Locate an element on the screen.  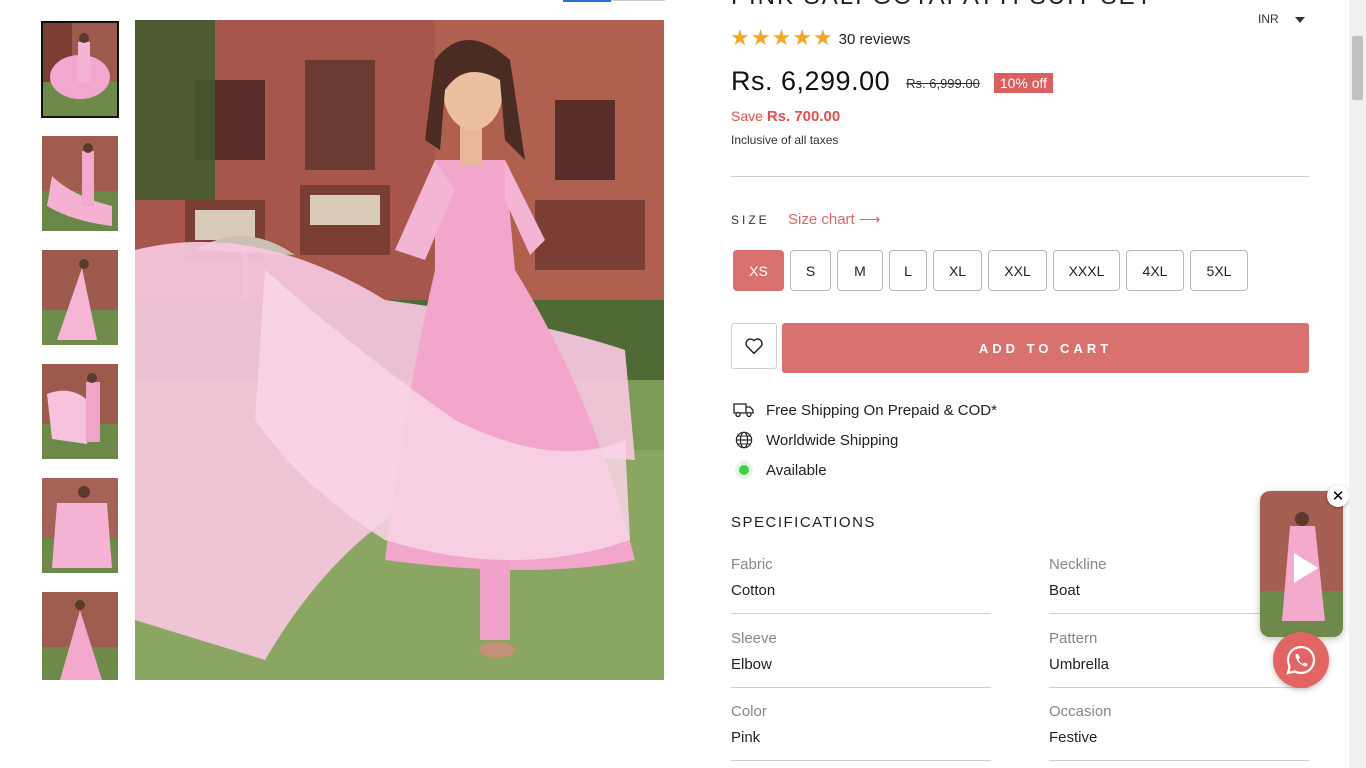
rating: ★ ★ ★ ★ ★ 30 reviews is located at coordinates (820, 39).